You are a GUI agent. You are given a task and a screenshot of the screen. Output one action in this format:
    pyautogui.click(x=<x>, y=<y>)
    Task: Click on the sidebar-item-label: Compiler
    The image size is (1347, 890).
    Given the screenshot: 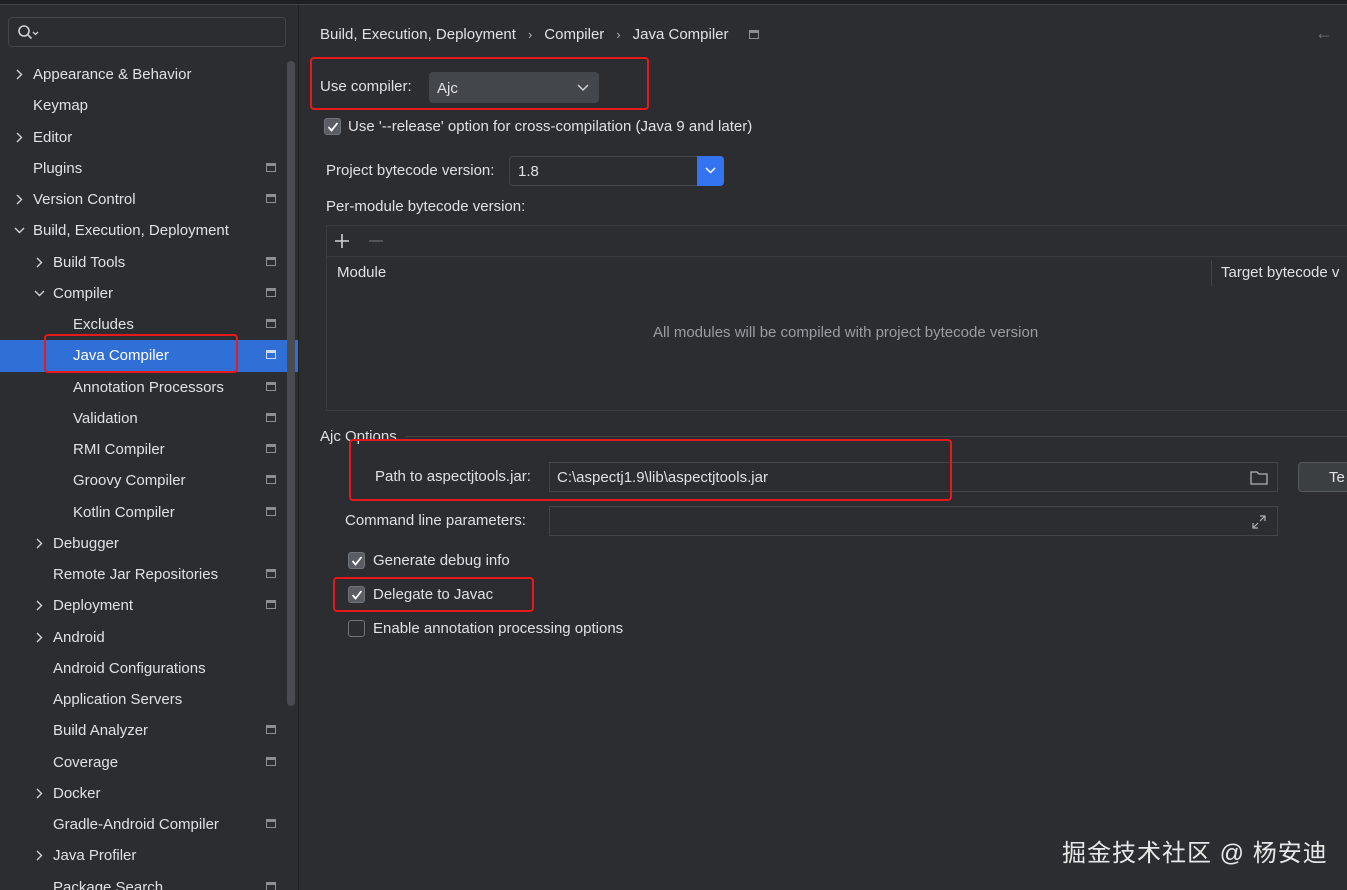 What is the action you would take?
    pyautogui.click(x=83, y=293)
    